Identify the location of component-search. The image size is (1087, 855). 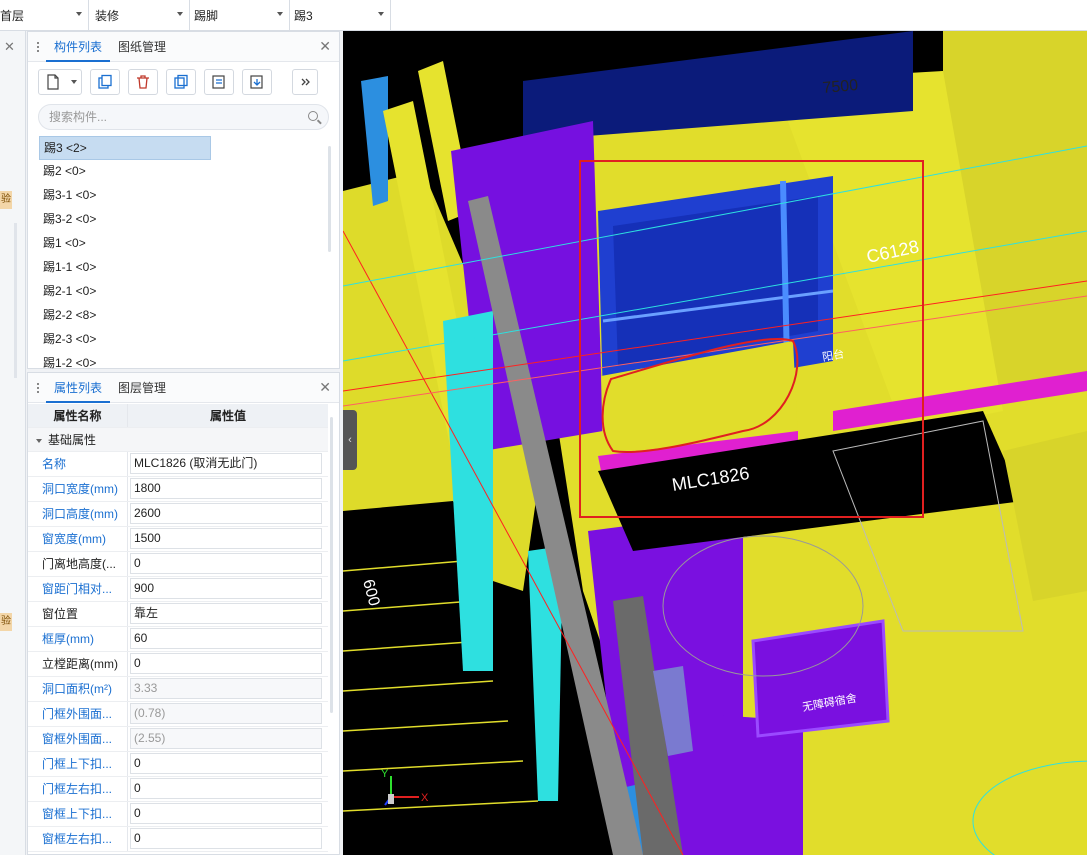
(183, 117).